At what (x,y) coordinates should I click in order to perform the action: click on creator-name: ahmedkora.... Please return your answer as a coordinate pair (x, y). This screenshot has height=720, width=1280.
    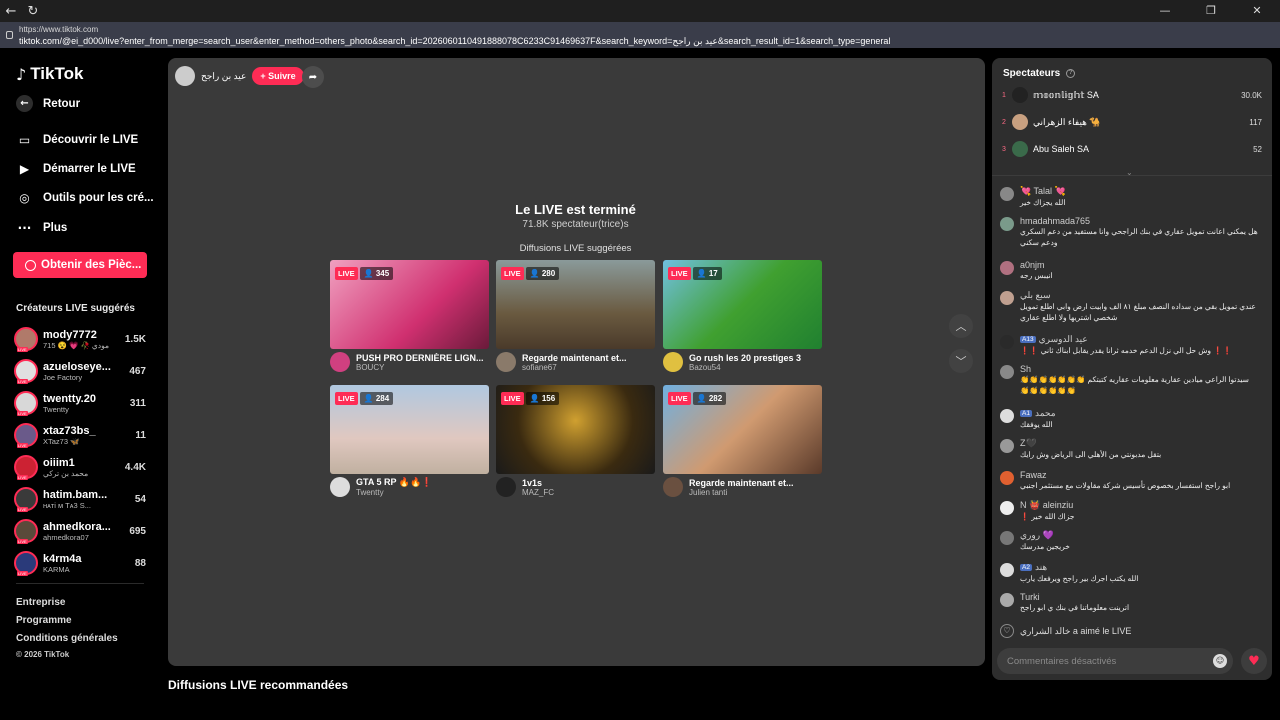
    Looking at the image, I should click on (77, 526).